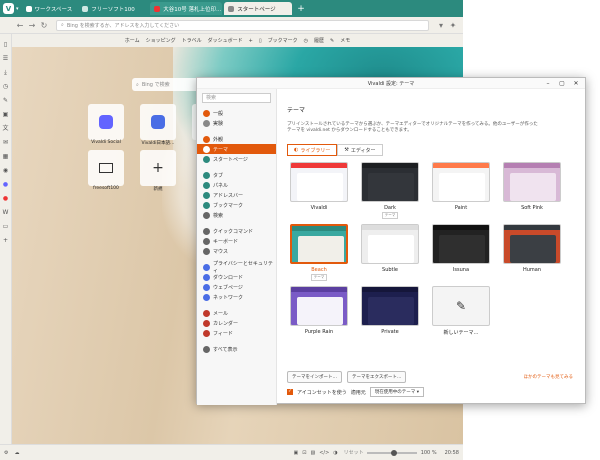 The width and height of the screenshot is (600, 460). Describe the element at coordinates (537, 8) in the screenshot. I see `cloud-icon: ☁` at that location.